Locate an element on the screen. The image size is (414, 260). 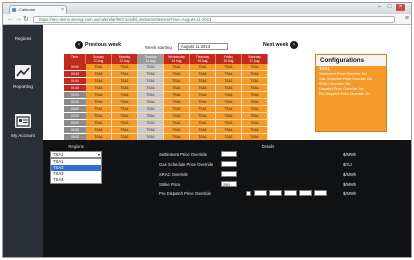
back-icon: ← is located at coordinates (10, 19).